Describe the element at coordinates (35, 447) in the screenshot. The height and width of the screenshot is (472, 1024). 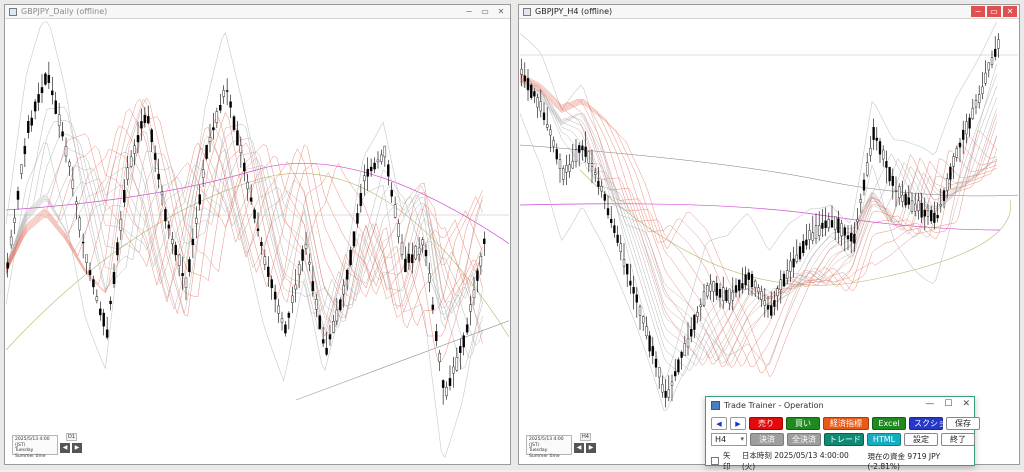
I see `daily-time-info: 2025/5/13 4:00 (JST) Tuesday Summer time` at that location.